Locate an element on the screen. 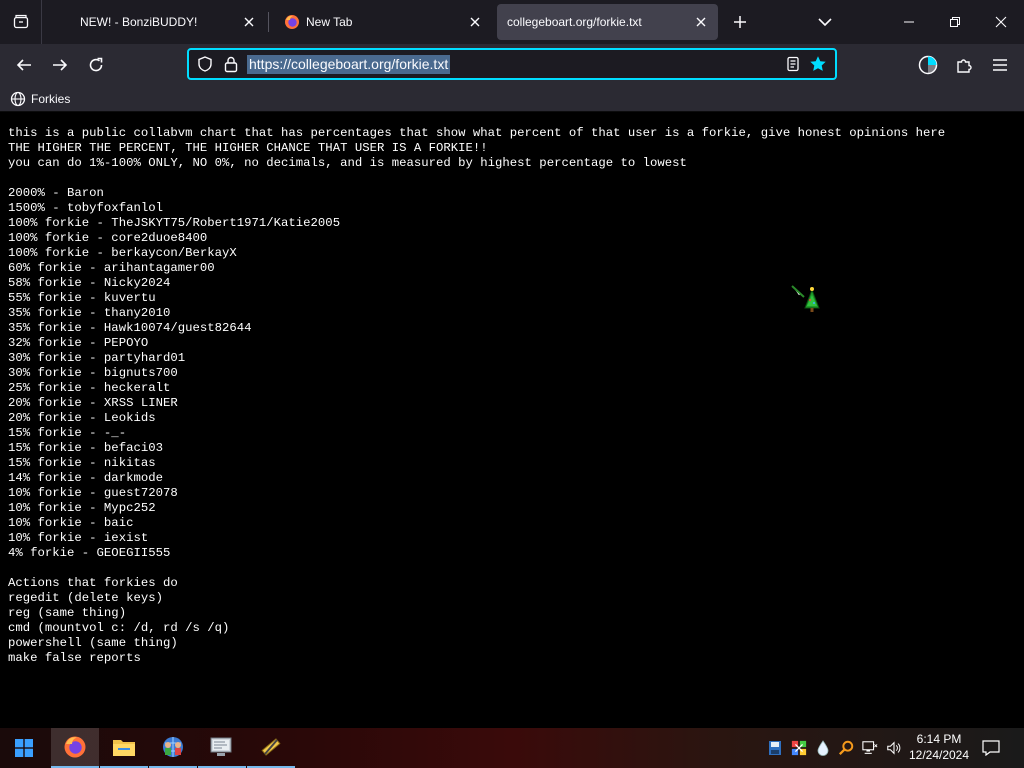 The width and height of the screenshot is (1024, 768). minimize-button is located at coordinates (909, 22).